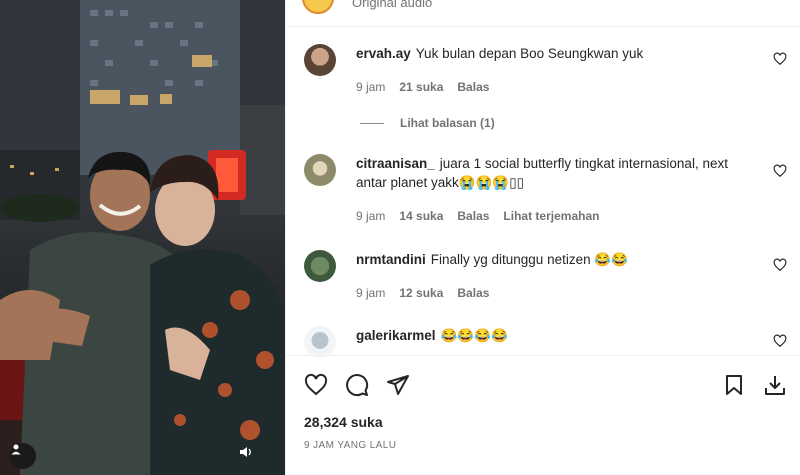 This screenshot has width=800, height=475. Describe the element at coordinates (421, 87) in the screenshot. I see `comment-likes: 21 suka` at that location.